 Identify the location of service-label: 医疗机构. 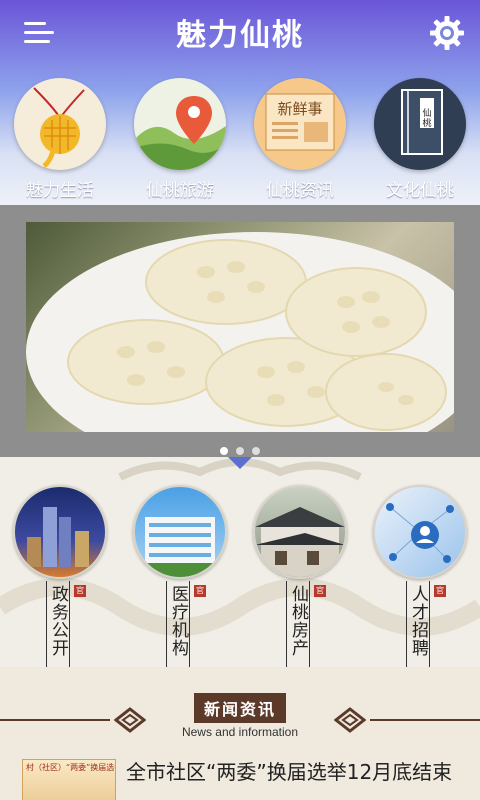
(178, 621).